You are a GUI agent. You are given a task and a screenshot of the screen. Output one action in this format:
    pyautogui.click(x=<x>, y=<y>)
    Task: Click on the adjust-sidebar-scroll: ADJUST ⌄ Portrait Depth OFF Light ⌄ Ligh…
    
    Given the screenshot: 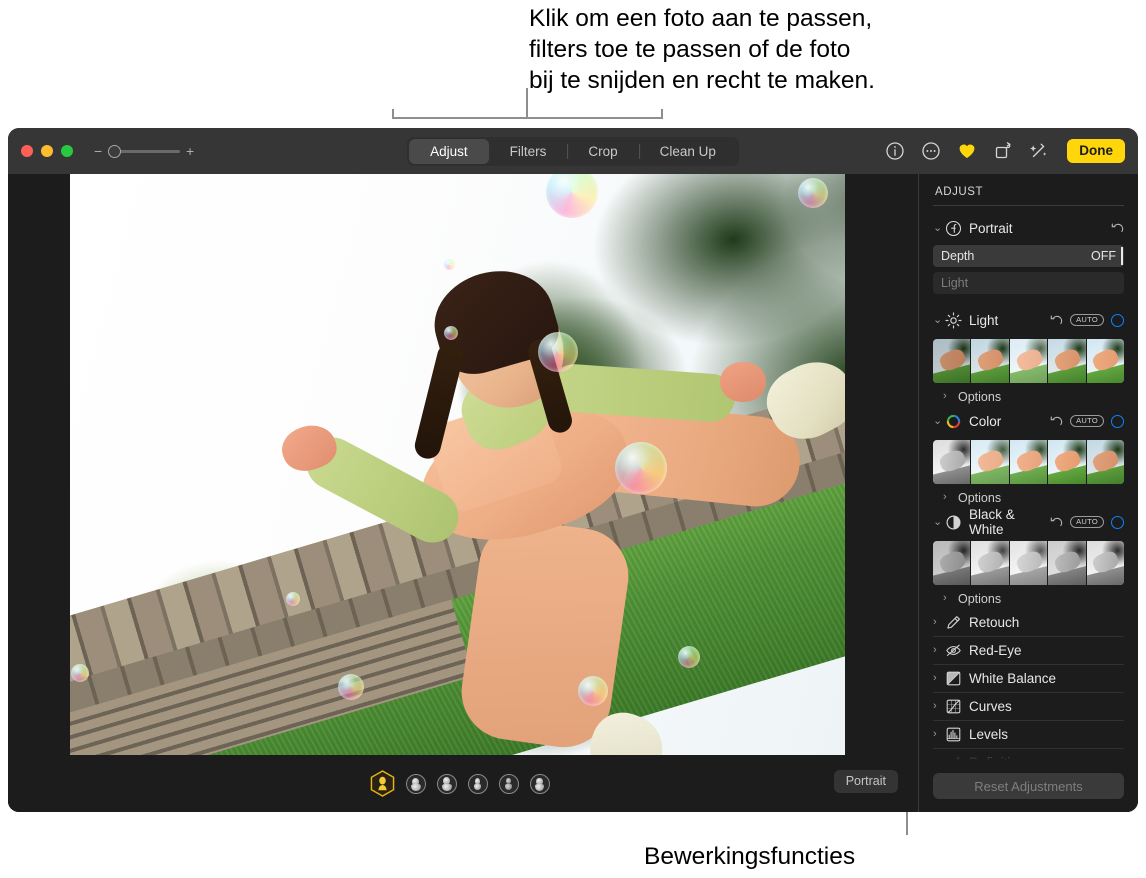 What is the action you would take?
    pyautogui.click(x=1028, y=468)
    